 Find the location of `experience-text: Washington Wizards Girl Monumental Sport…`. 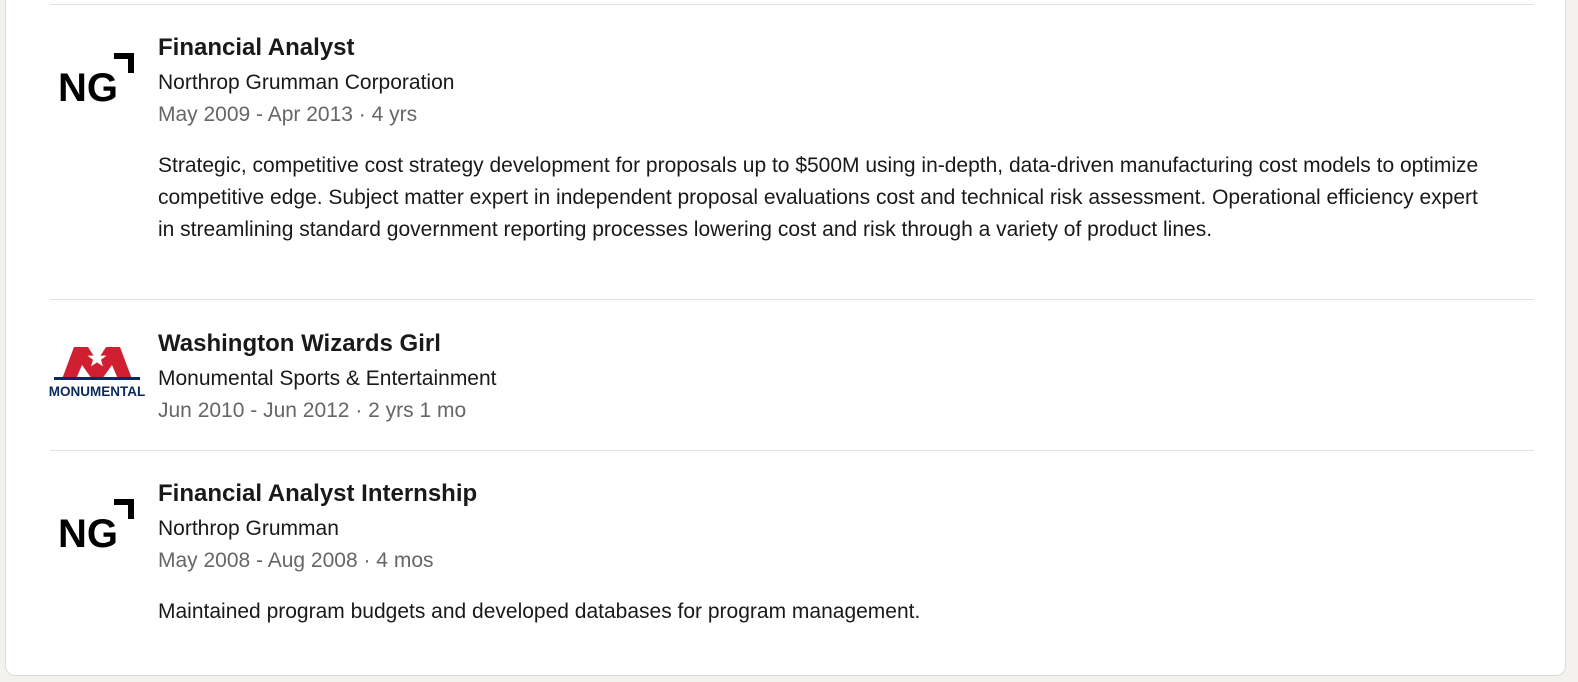

experience-text: Washington Wizards Girl Monumental Sport… is located at coordinates (828, 377).